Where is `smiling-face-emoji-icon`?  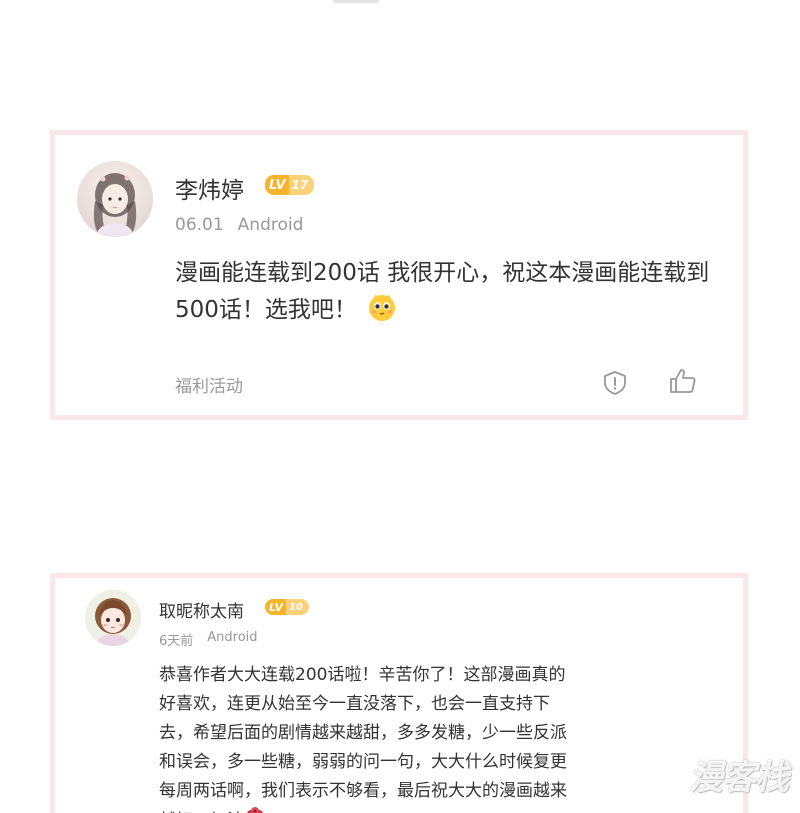 smiling-face-emoji-icon is located at coordinates (381, 307).